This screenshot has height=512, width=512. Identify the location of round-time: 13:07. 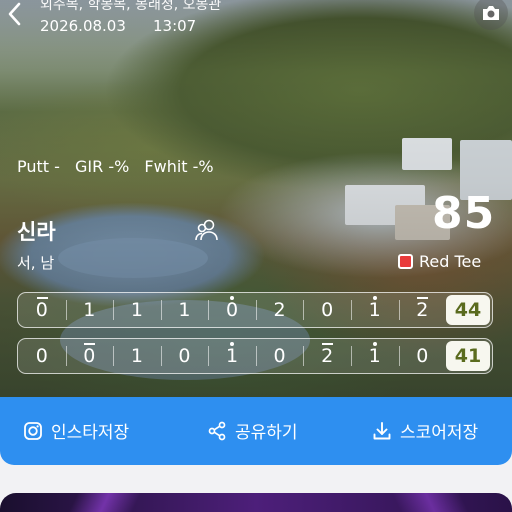
(175, 26).